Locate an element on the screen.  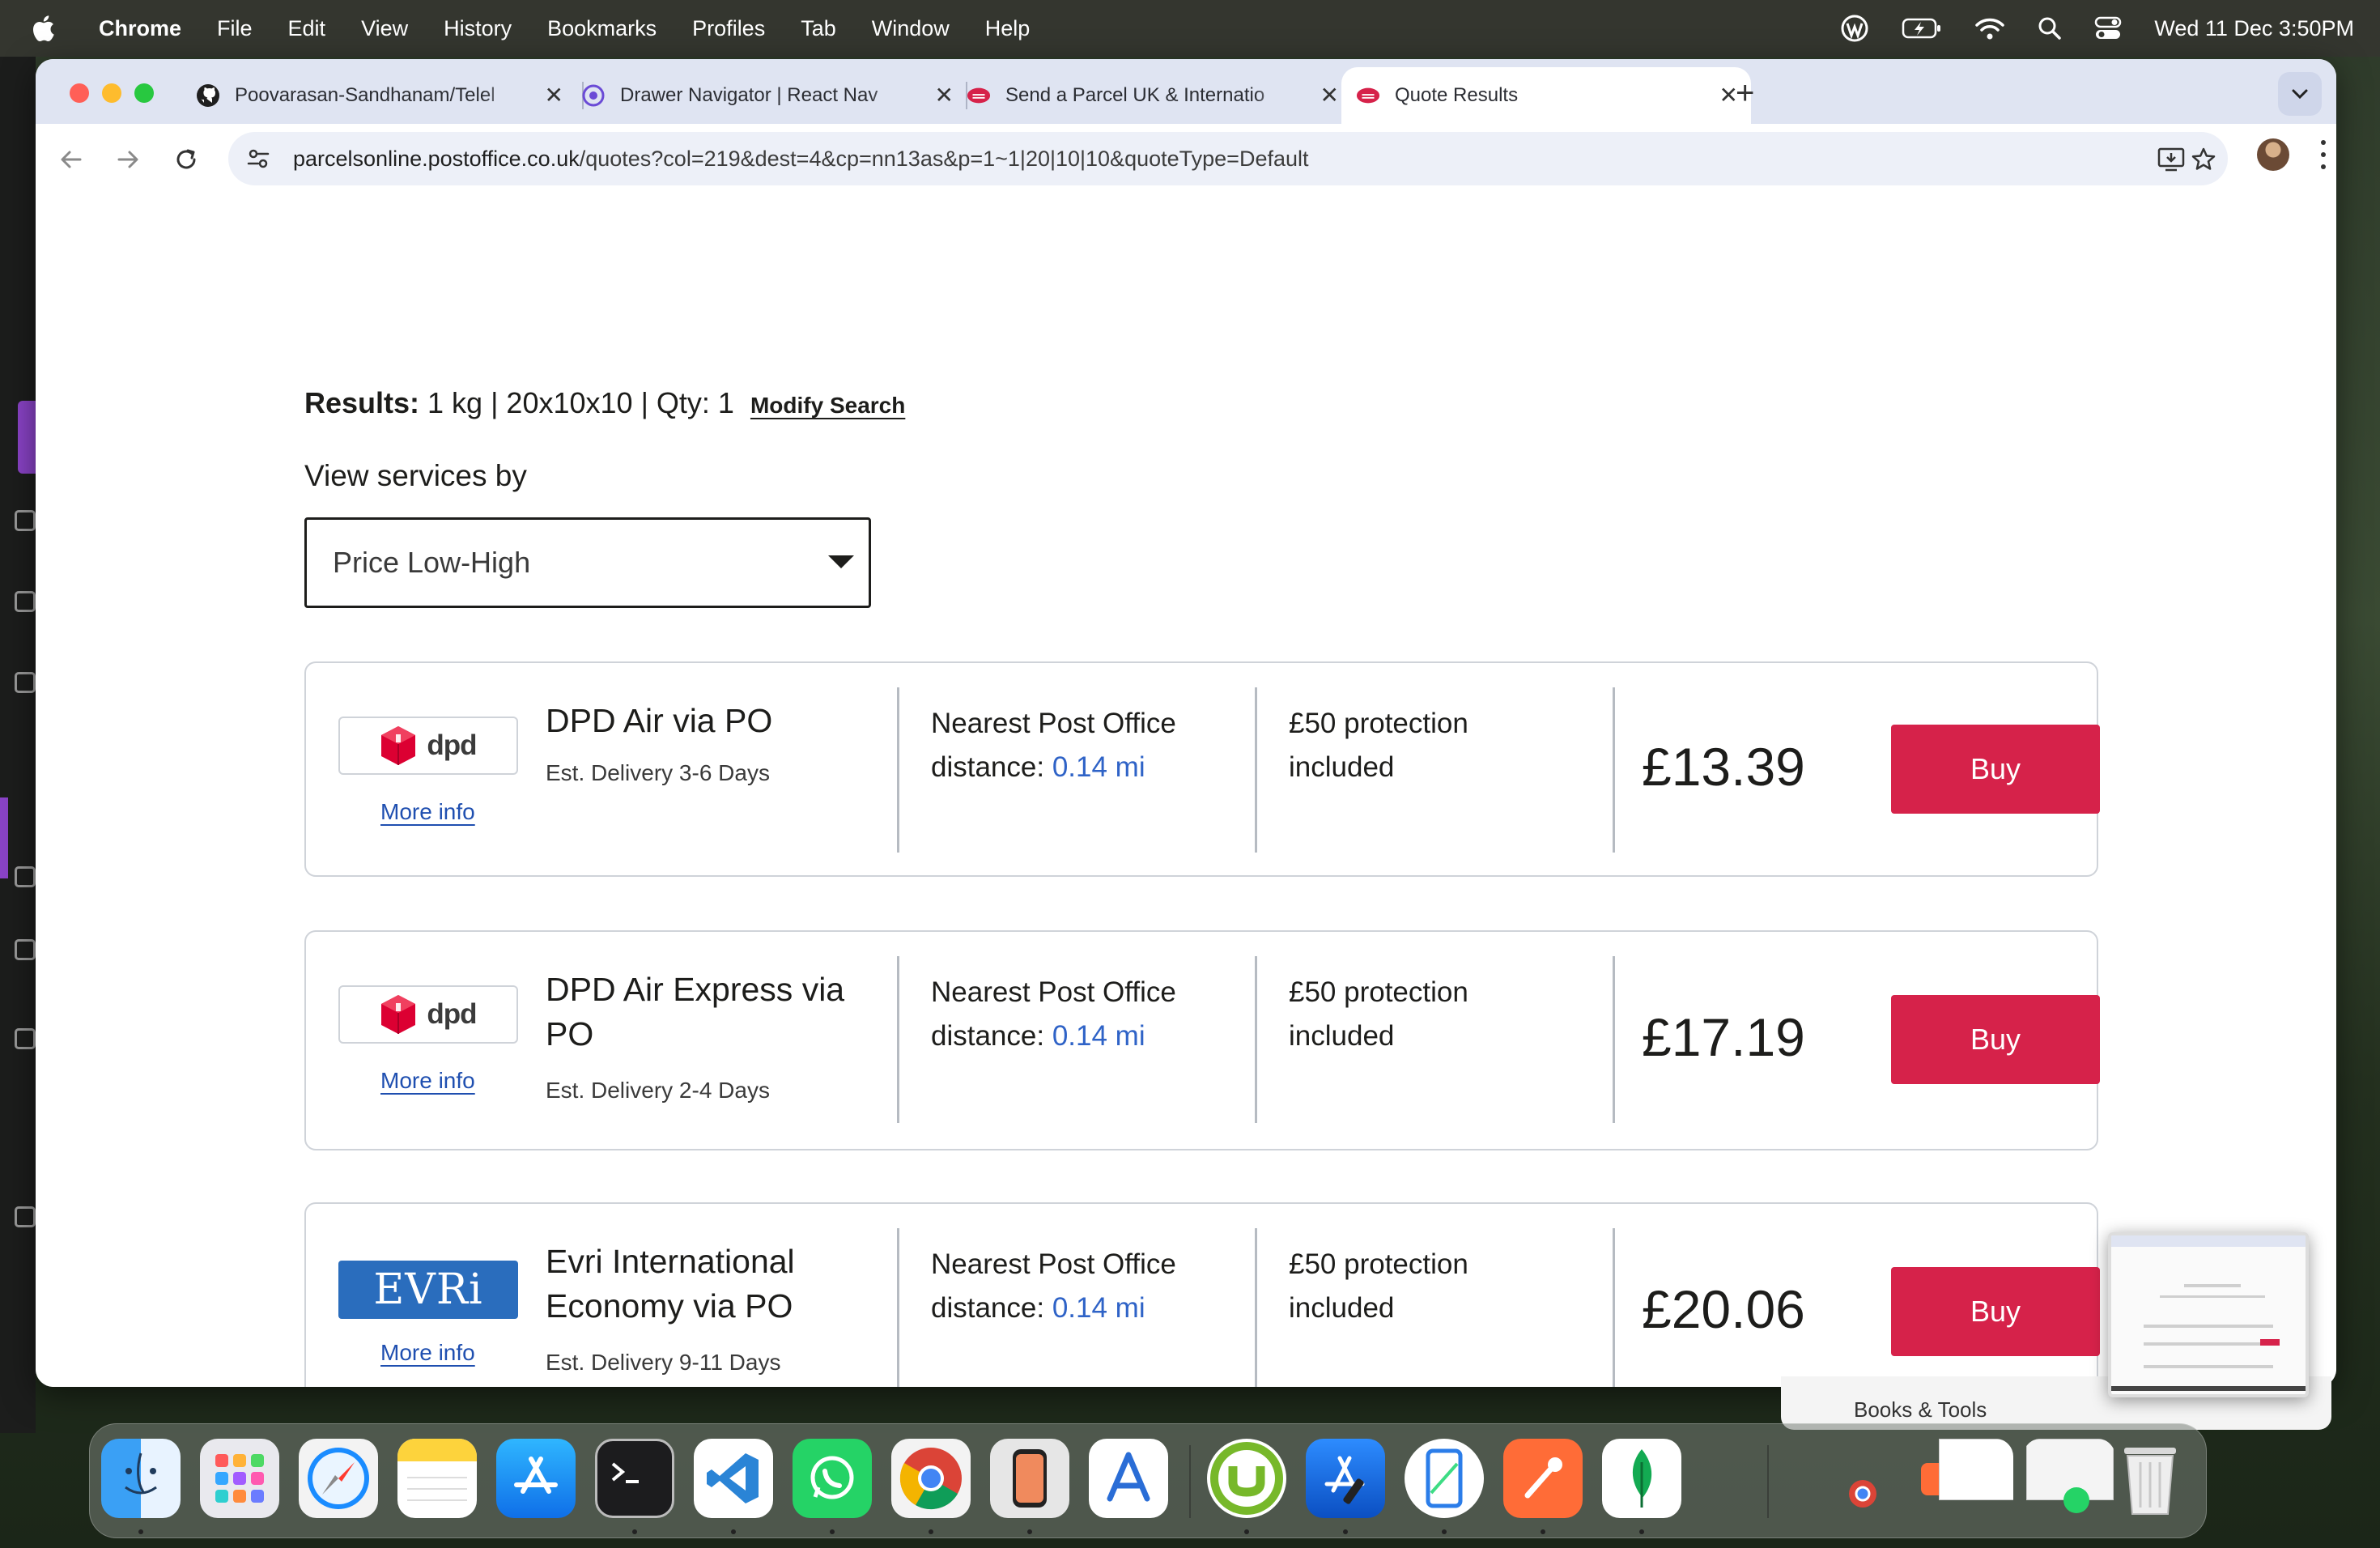
thumbnail-dock is located at coordinates (2209, 1388).